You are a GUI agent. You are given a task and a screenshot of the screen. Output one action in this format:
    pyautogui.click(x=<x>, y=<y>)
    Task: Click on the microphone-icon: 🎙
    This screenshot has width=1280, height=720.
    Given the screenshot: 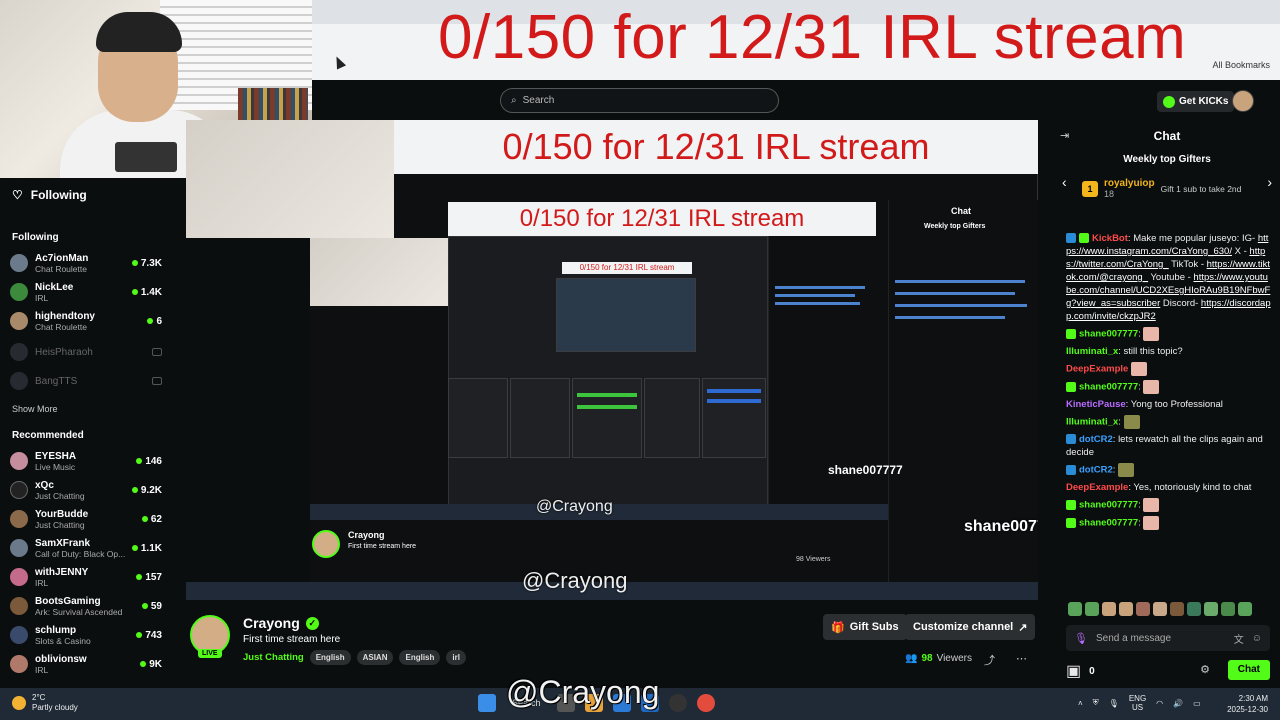 What is the action you would take?
    pyautogui.click(x=1081, y=638)
    